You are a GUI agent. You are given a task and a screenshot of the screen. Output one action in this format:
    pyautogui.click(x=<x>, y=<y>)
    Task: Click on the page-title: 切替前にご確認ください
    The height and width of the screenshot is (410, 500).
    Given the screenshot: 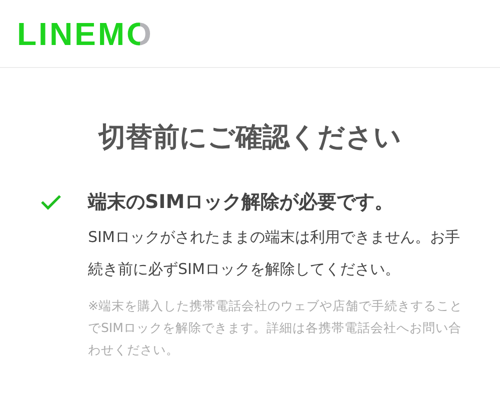 What is the action you would take?
    pyautogui.click(x=249, y=138)
    